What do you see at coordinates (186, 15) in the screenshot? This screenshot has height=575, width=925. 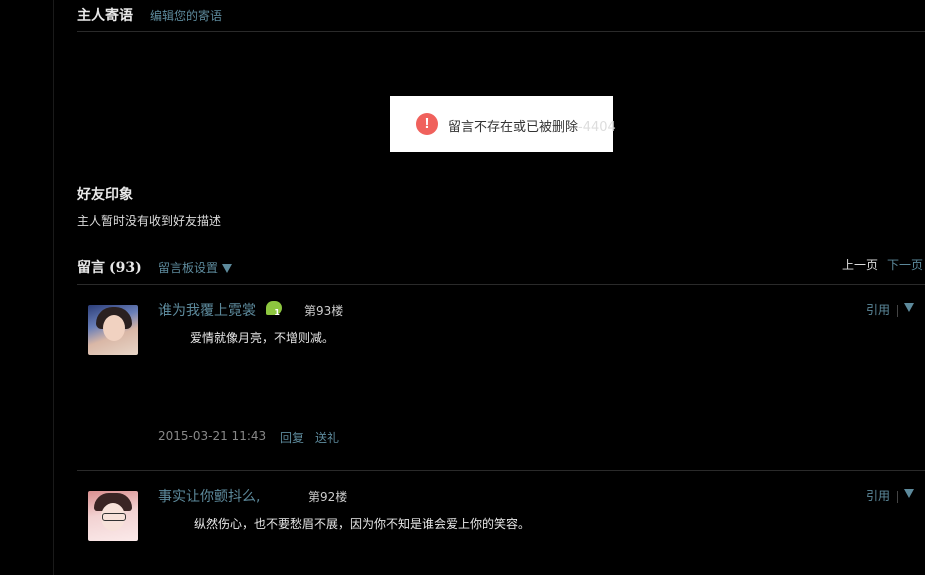 I see `edit-owner-message-link: 编辑您的寄语` at bounding box center [186, 15].